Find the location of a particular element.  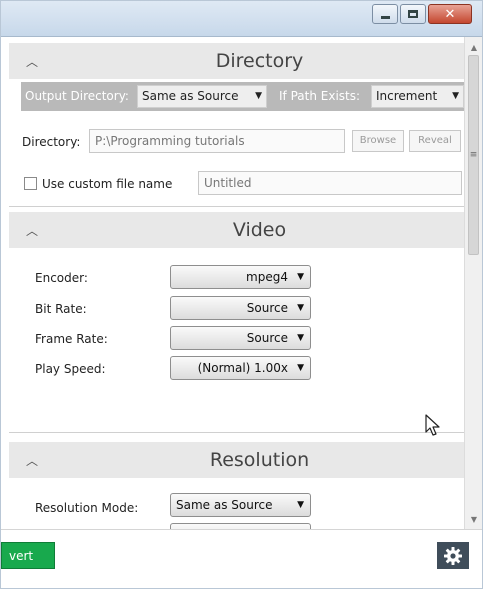

custom-file-name-checkbox is located at coordinates (30, 183).